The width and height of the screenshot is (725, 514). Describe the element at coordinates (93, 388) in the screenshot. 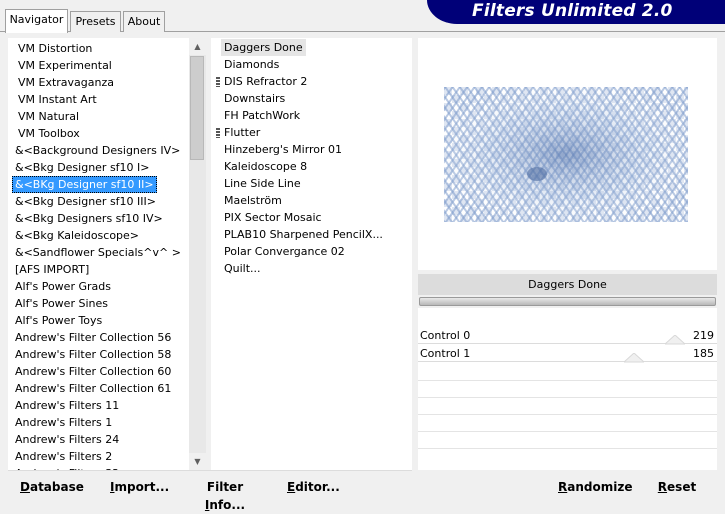

I see `category-item: Andrew's Filter Collection 61` at that location.